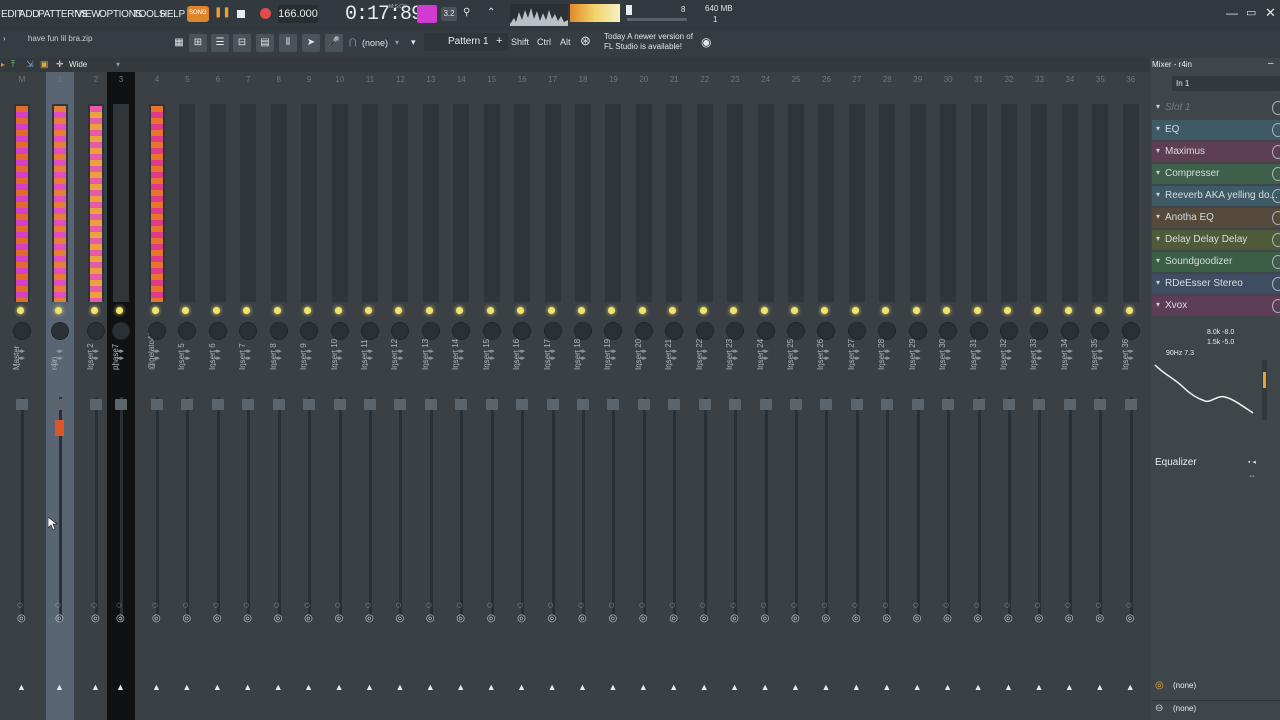 The image size is (1280, 720). I want to click on stop-icon, so click(241, 14).